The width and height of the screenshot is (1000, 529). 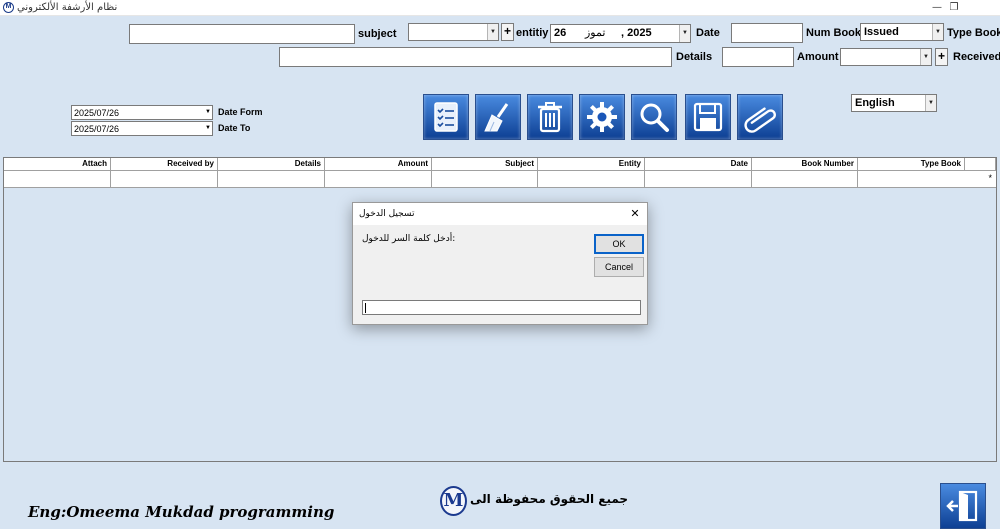 I want to click on details-field, so click(x=475, y=57).